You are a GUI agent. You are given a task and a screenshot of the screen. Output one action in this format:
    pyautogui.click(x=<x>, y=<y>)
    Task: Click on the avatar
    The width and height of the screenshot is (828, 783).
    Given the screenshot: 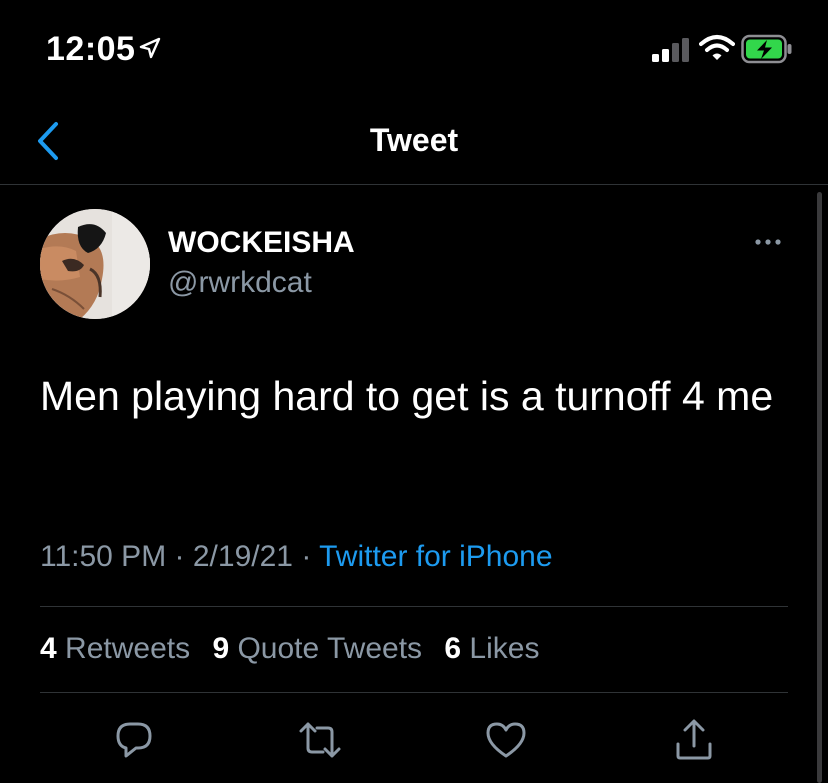 What is the action you would take?
    pyautogui.click(x=95, y=264)
    